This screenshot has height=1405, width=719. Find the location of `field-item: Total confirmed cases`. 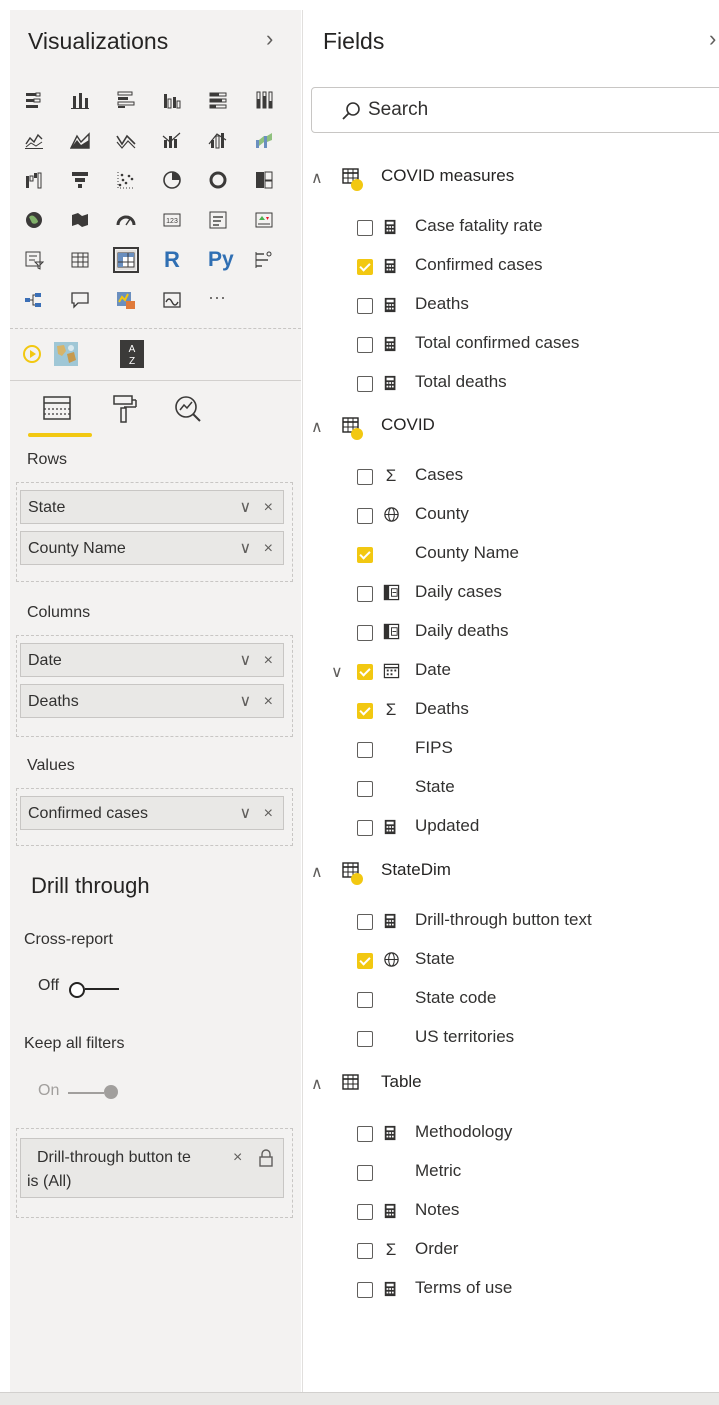

field-item: Total confirmed cases is located at coordinates (511, 347).